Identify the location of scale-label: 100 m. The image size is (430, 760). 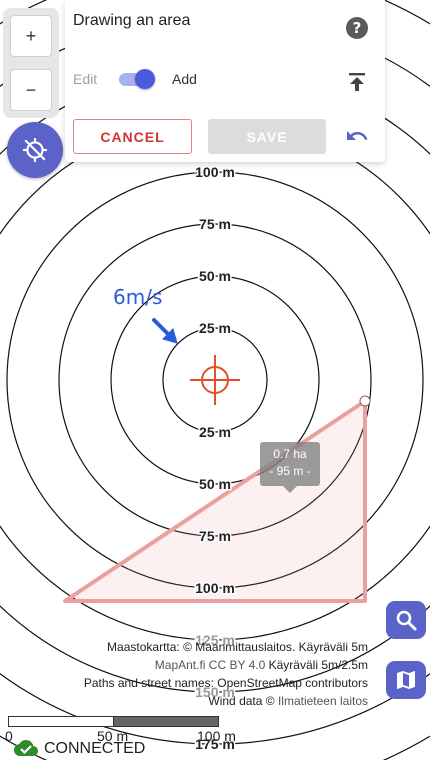
(216, 736).